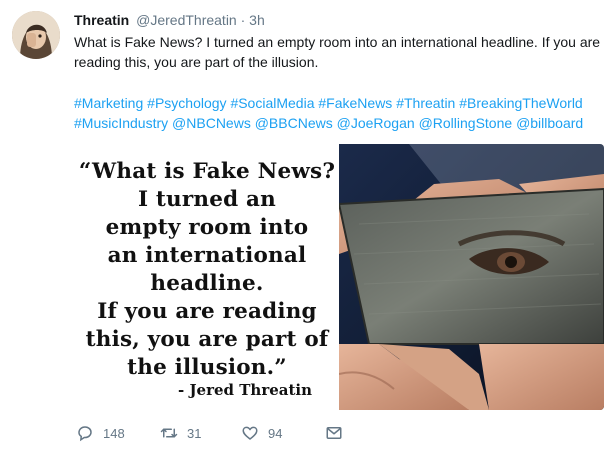  Describe the element at coordinates (466, 123) in the screenshot. I see `mention-link: @RollingStone` at that location.